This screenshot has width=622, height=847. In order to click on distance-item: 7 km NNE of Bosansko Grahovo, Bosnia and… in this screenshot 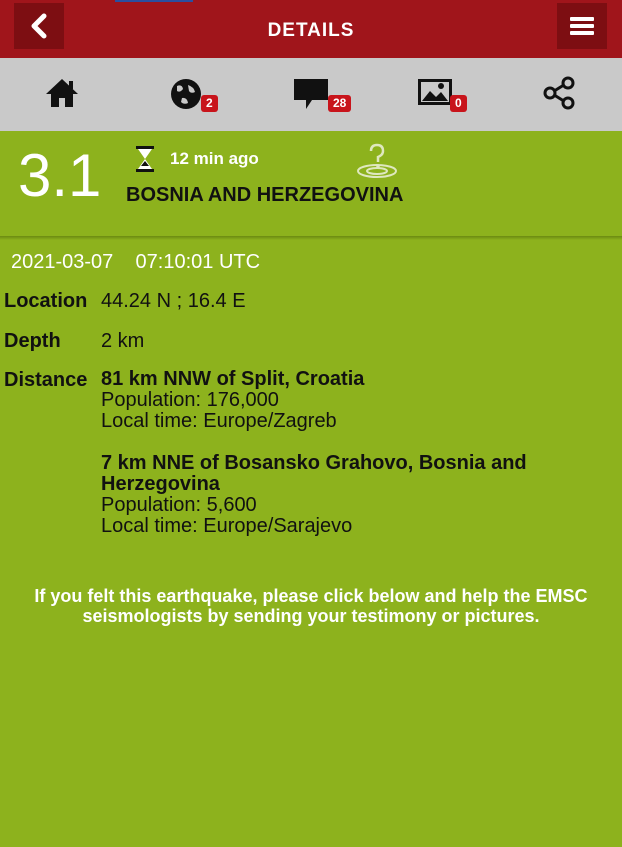, I will do `click(336, 495)`.